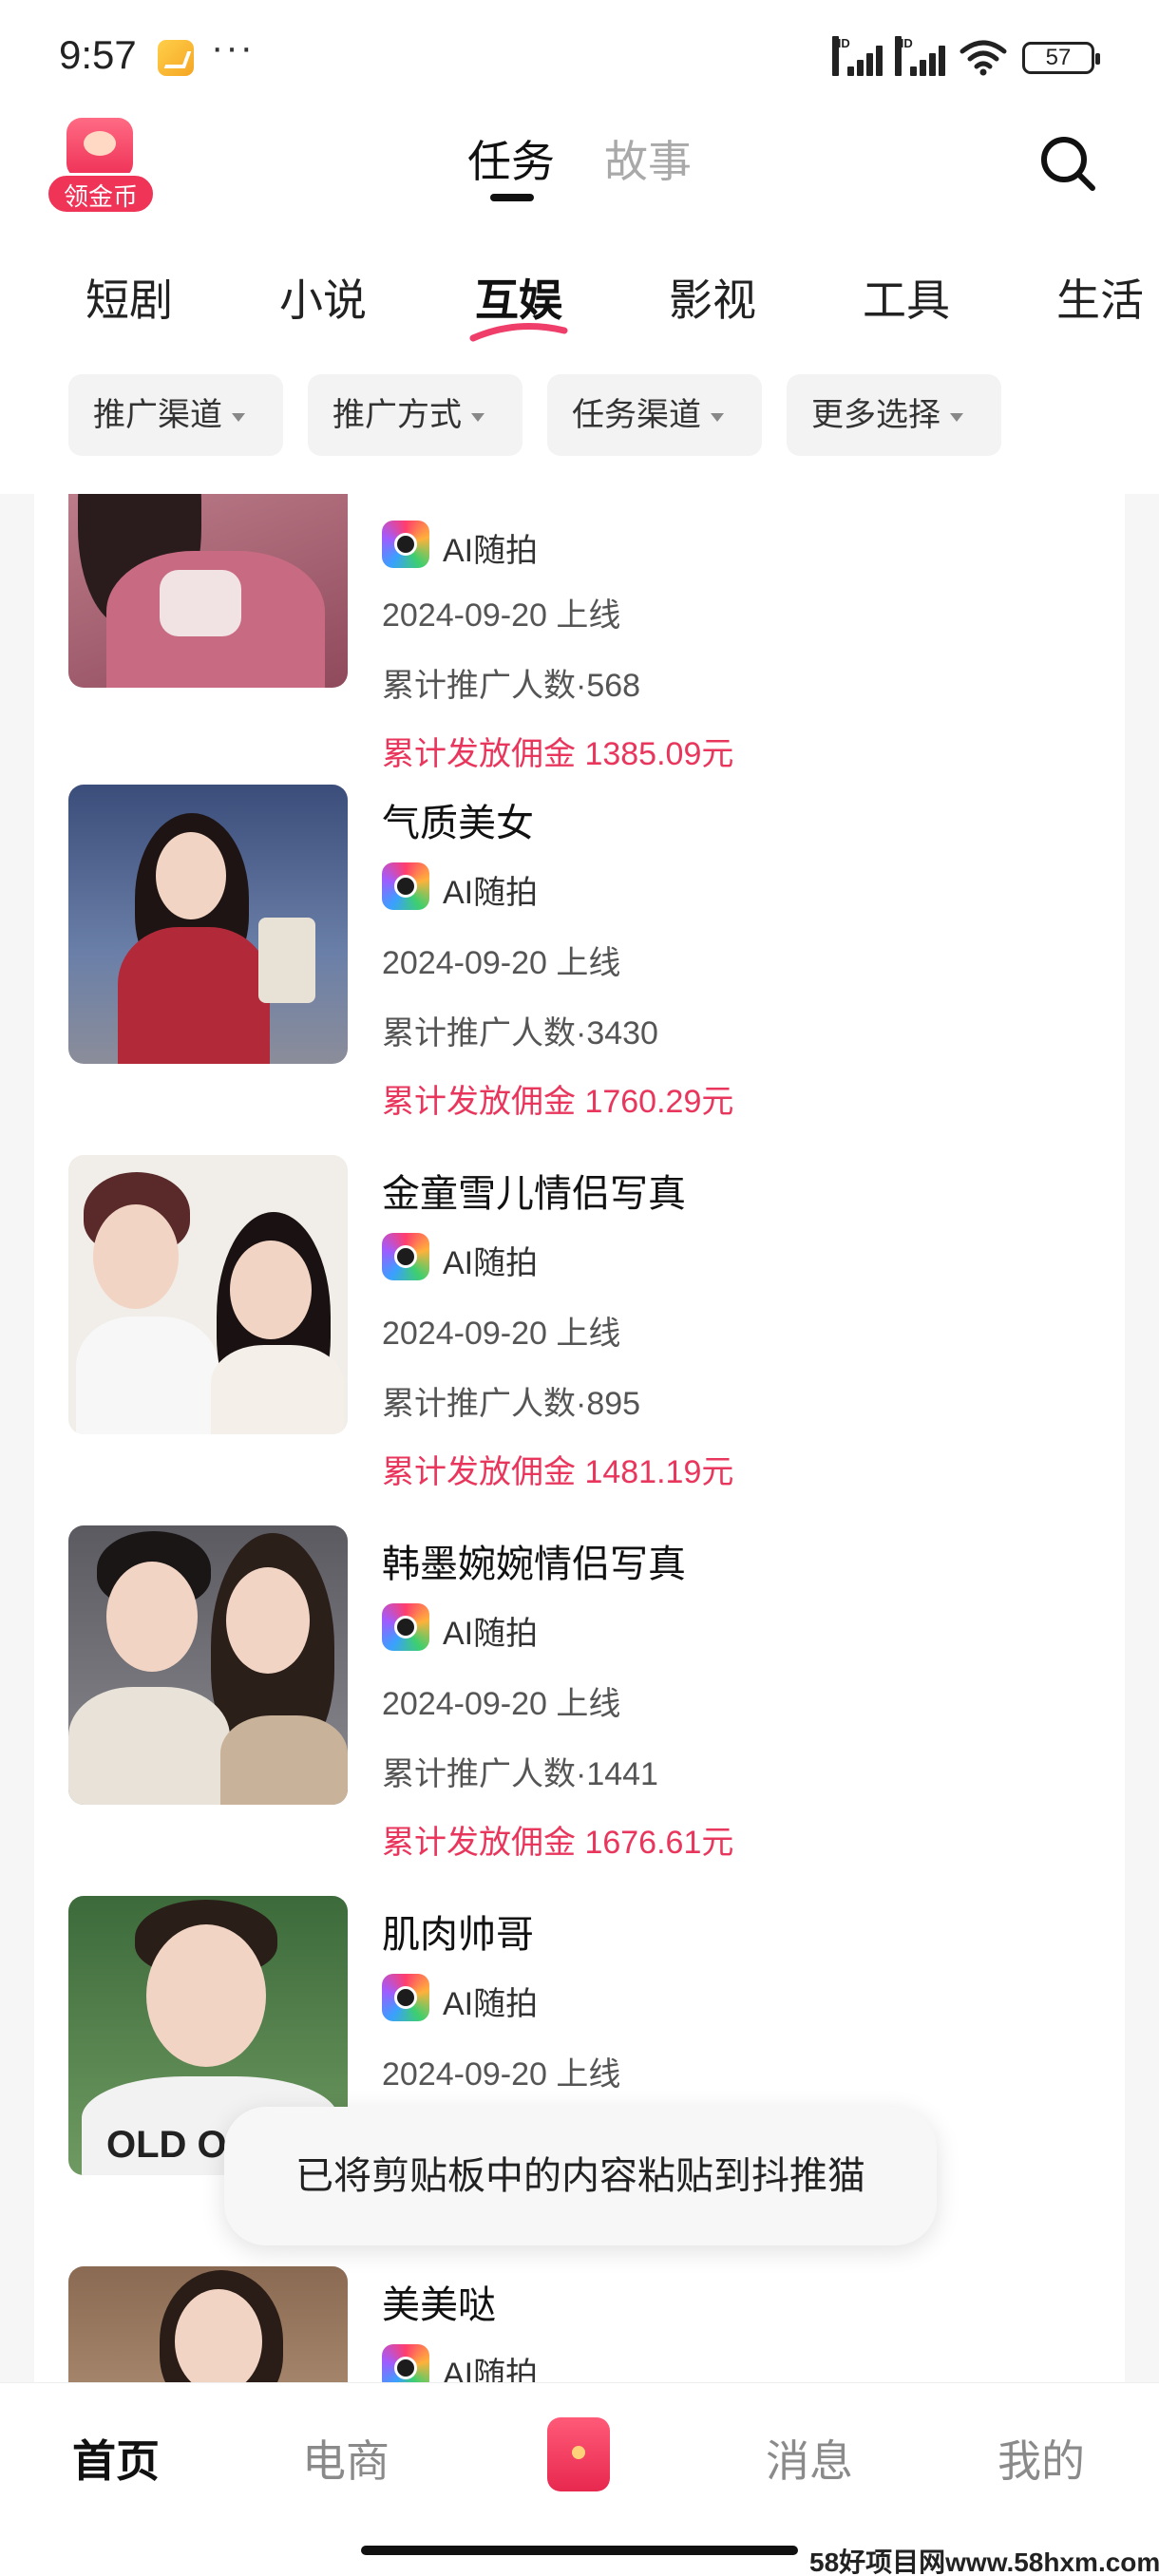 This screenshot has height=2576, width=1159. I want to click on tab-stories: 故事, so click(648, 158).